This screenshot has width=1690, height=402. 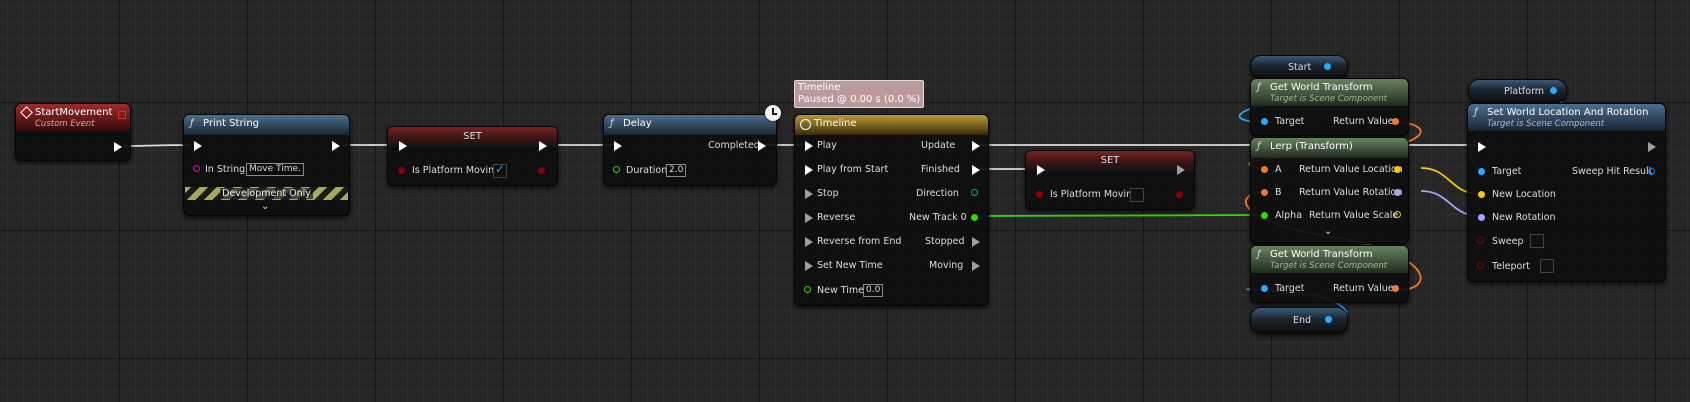 I want to click on stop-pin, so click(x=809, y=194).